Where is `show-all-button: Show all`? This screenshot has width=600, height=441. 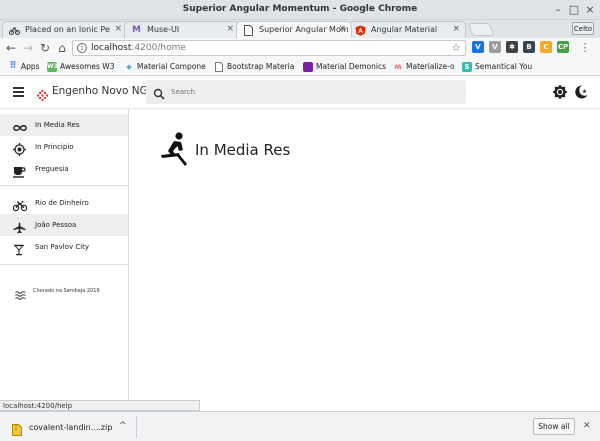
show-all-button: Show all is located at coordinates (554, 426).